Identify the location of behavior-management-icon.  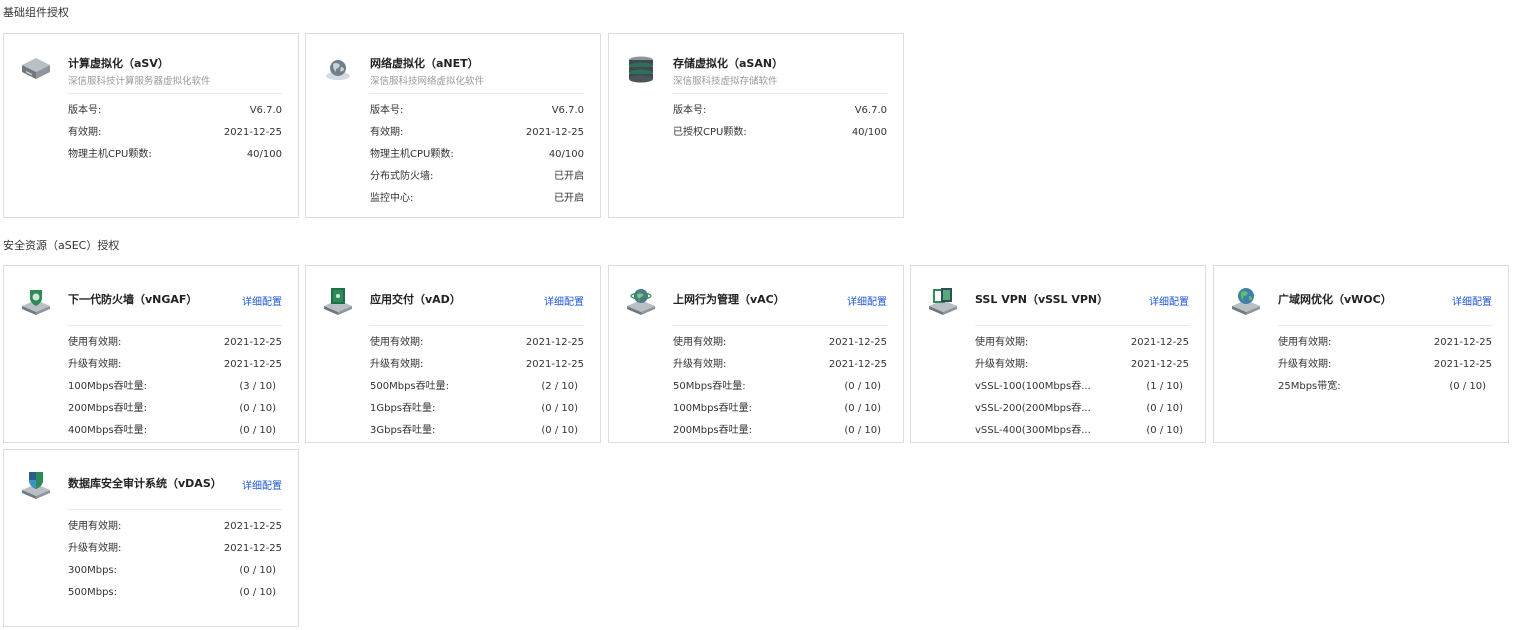
(641, 301).